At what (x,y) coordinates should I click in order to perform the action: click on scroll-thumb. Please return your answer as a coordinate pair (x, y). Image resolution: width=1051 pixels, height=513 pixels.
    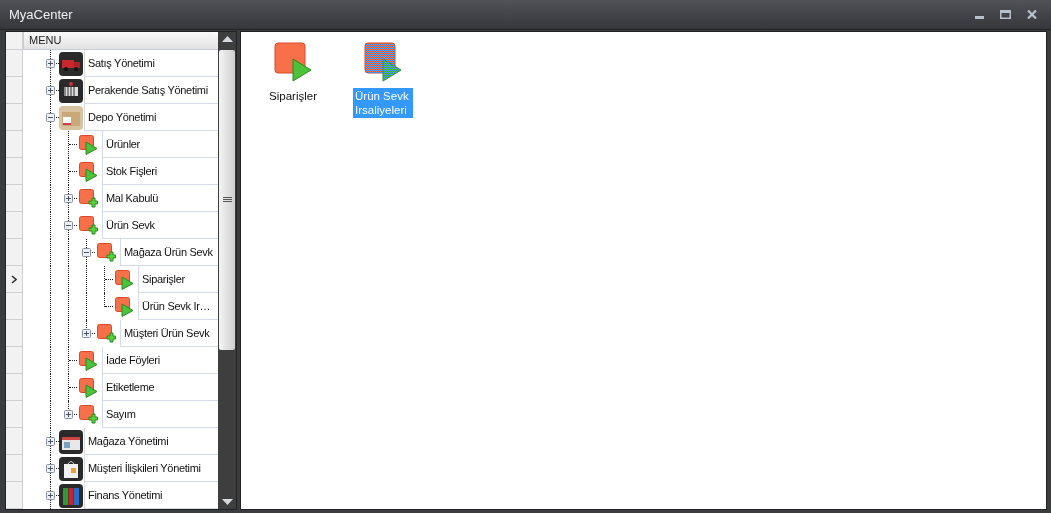
    Looking at the image, I should click on (227, 200).